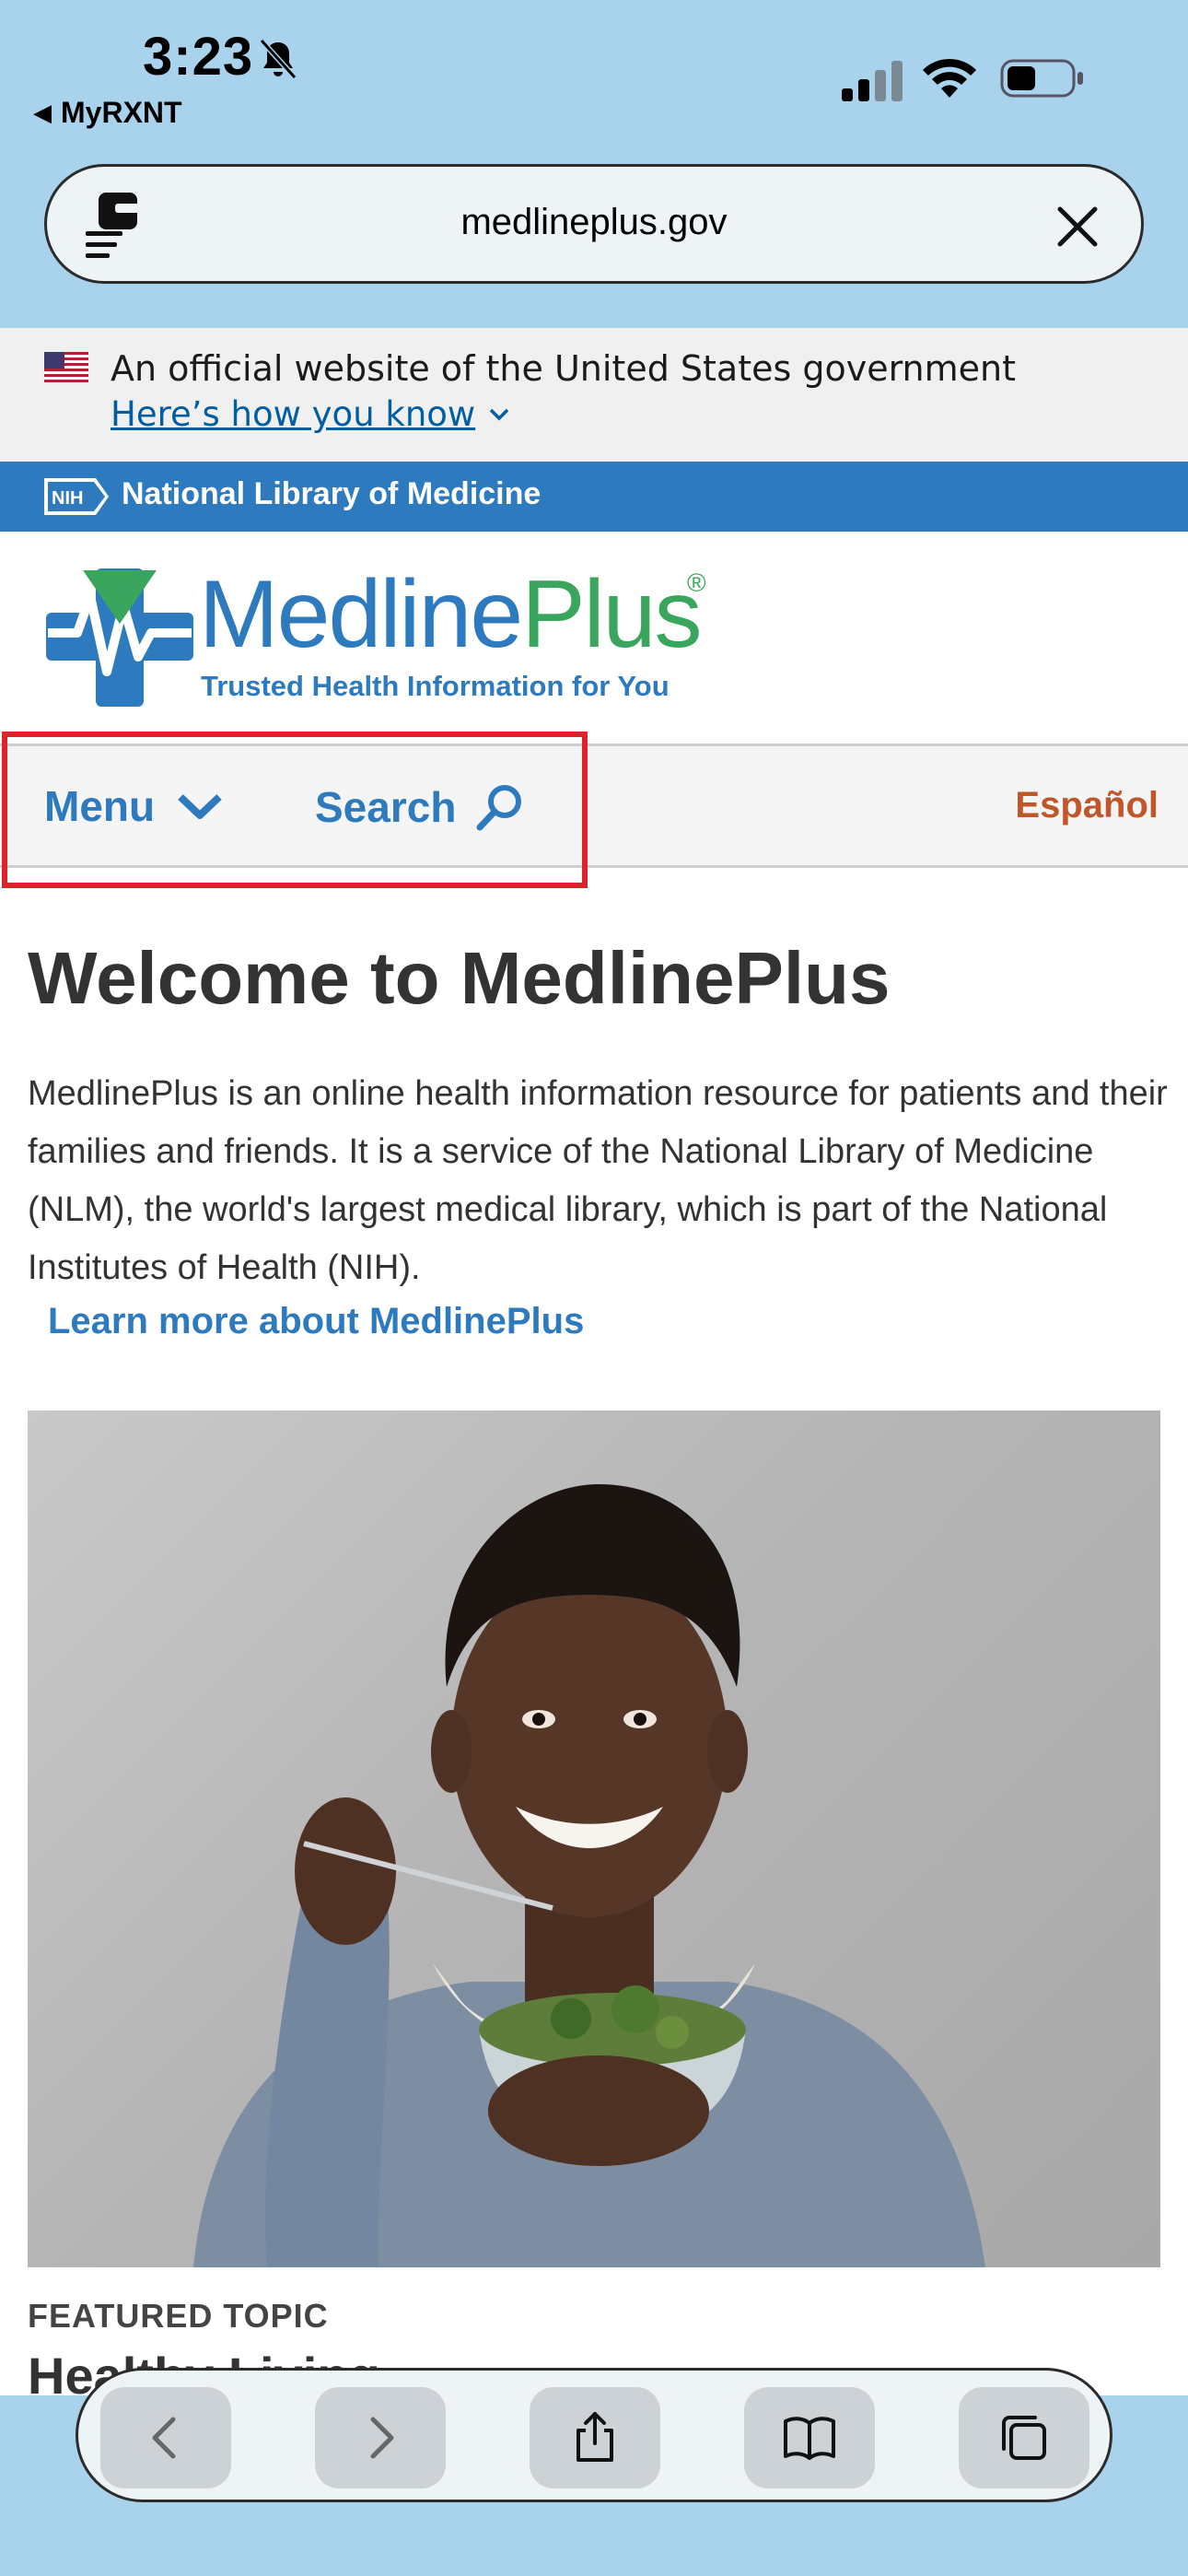  What do you see at coordinates (42, 112) in the screenshot?
I see `back-triangle-icon: ◀` at bounding box center [42, 112].